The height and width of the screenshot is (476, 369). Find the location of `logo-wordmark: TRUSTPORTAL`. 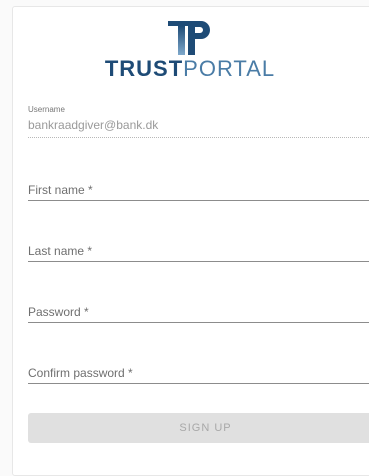

logo-wordmark: TRUSTPORTAL is located at coordinates (190, 69).